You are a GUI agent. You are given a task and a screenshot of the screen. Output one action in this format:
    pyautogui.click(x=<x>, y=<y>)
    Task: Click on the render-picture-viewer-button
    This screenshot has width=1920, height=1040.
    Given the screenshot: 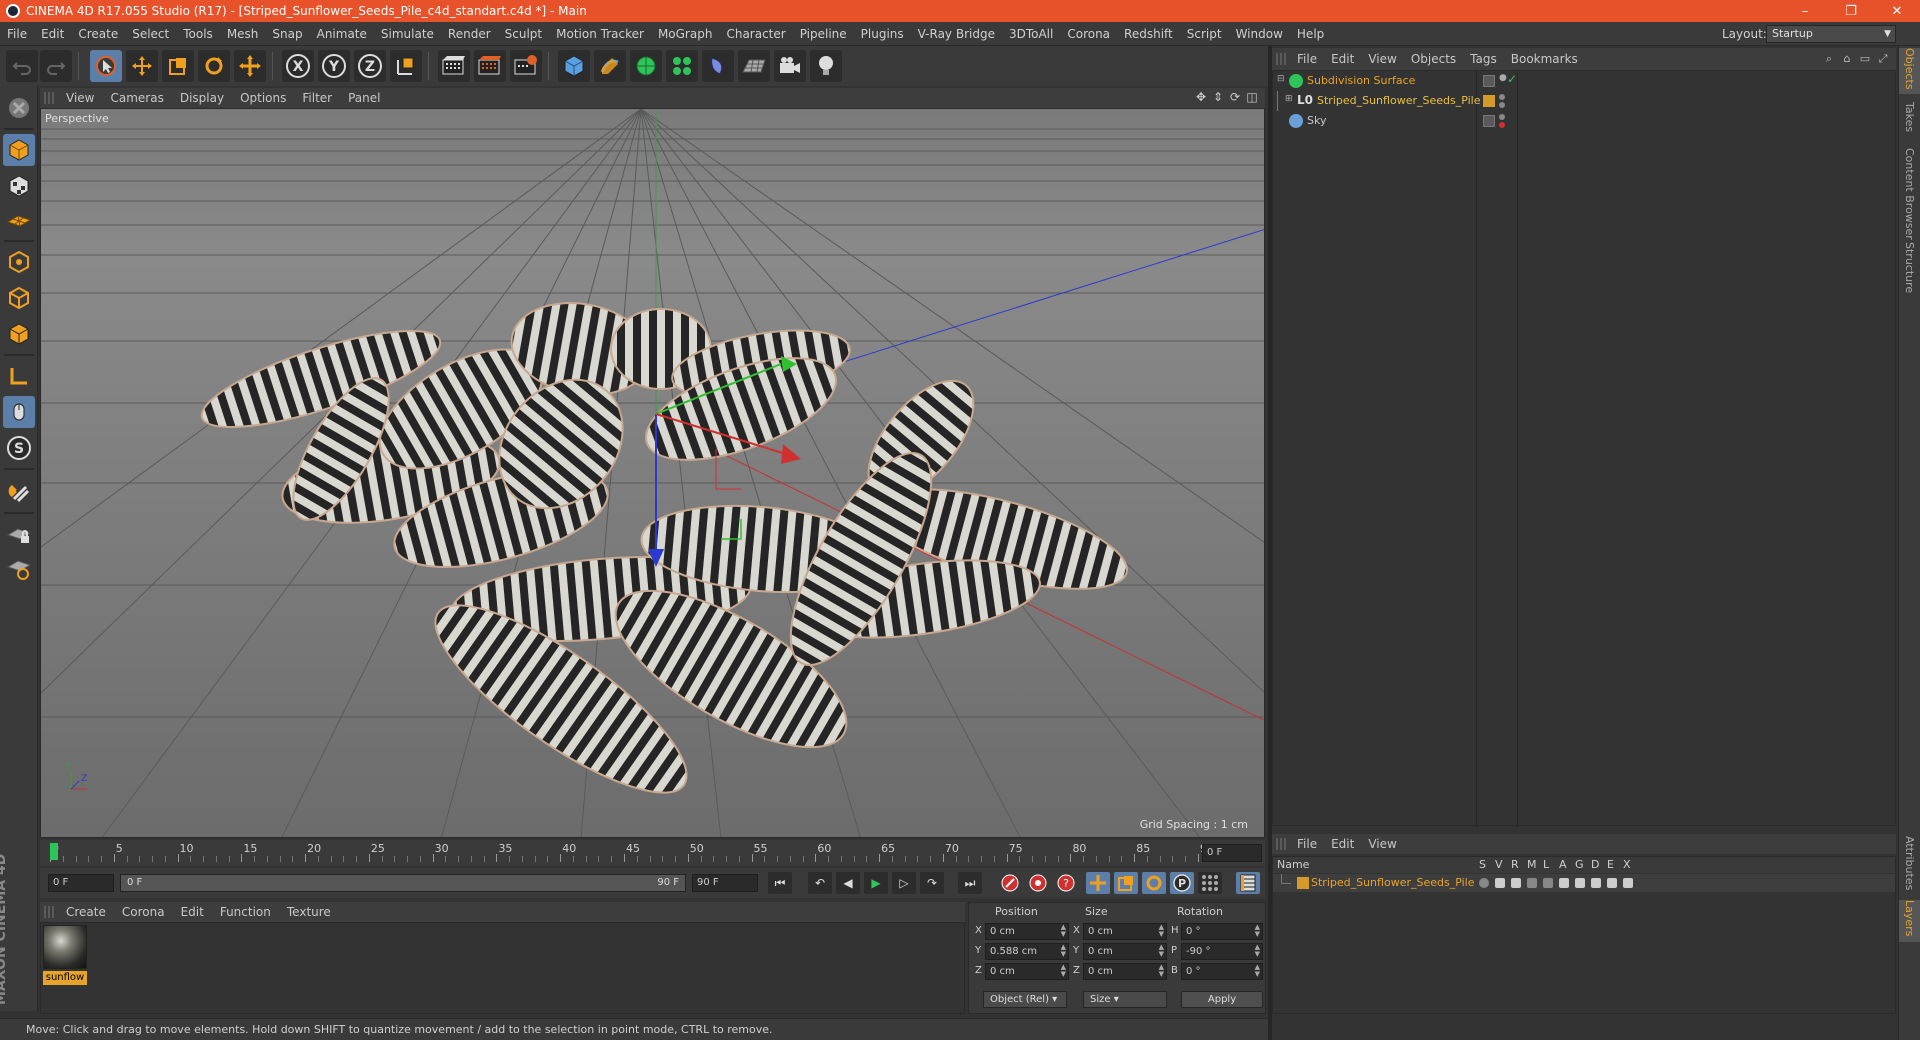 What is the action you would take?
    pyautogui.click(x=490, y=66)
    